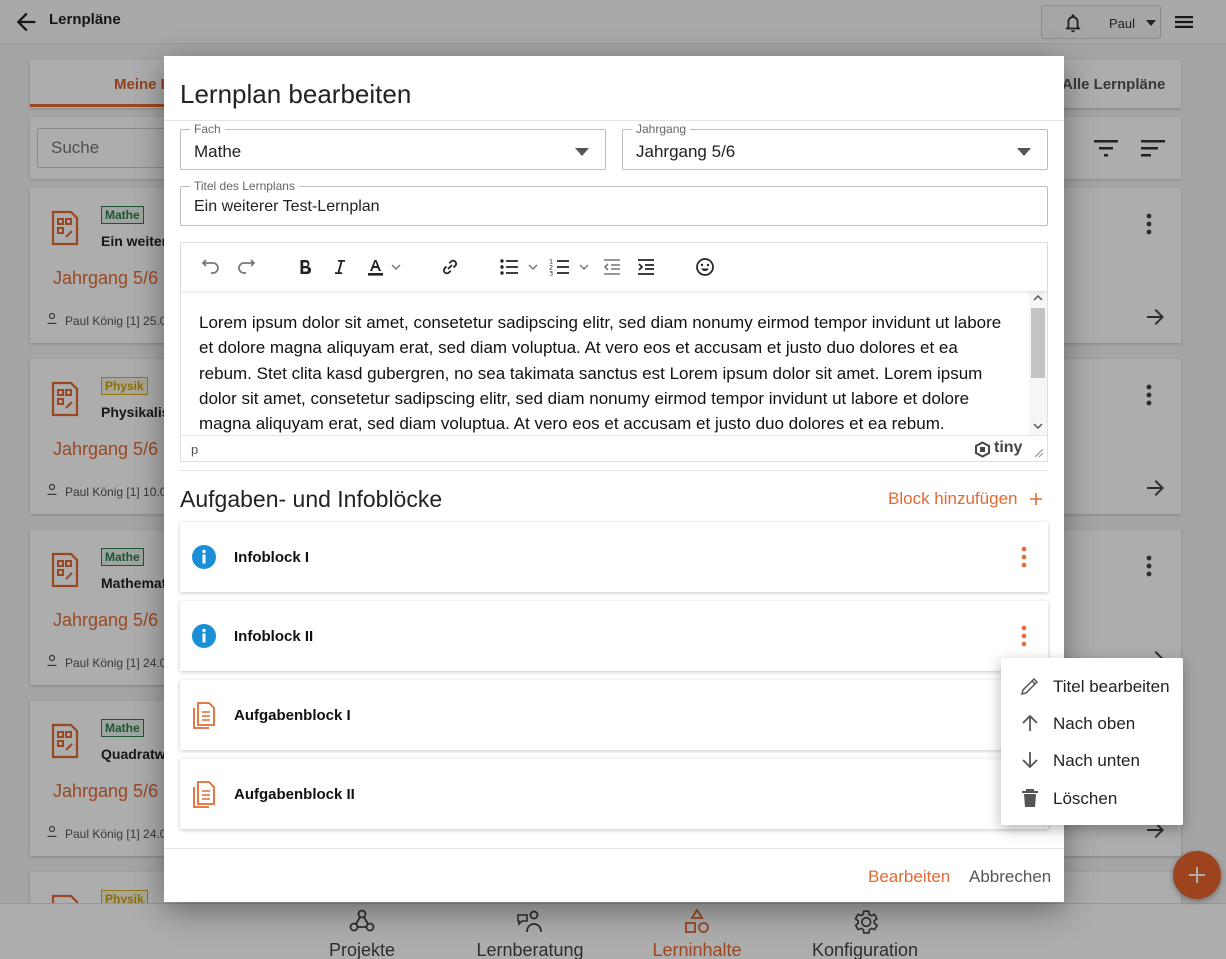 This screenshot has height=959, width=1226. I want to click on menu-item-label: Nach oben, so click(1094, 723).